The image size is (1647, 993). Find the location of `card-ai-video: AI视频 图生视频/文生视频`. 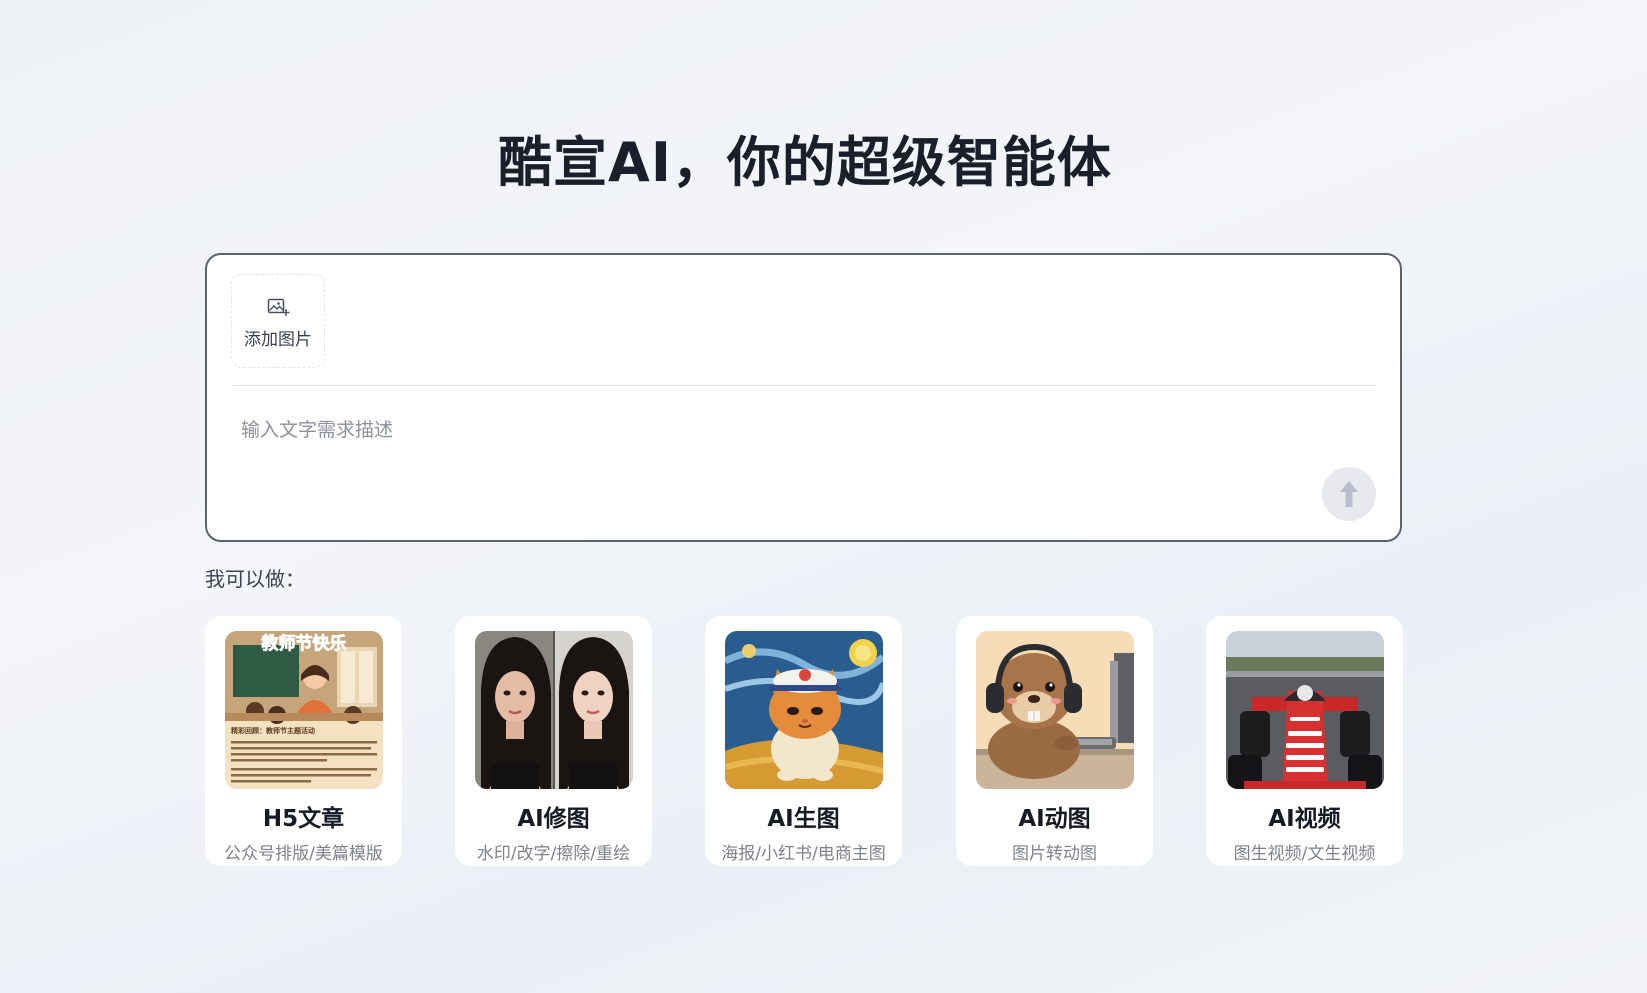

card-ai-video: AI视频 图生视频/文生视频 is located at coordinates (1304, 741).